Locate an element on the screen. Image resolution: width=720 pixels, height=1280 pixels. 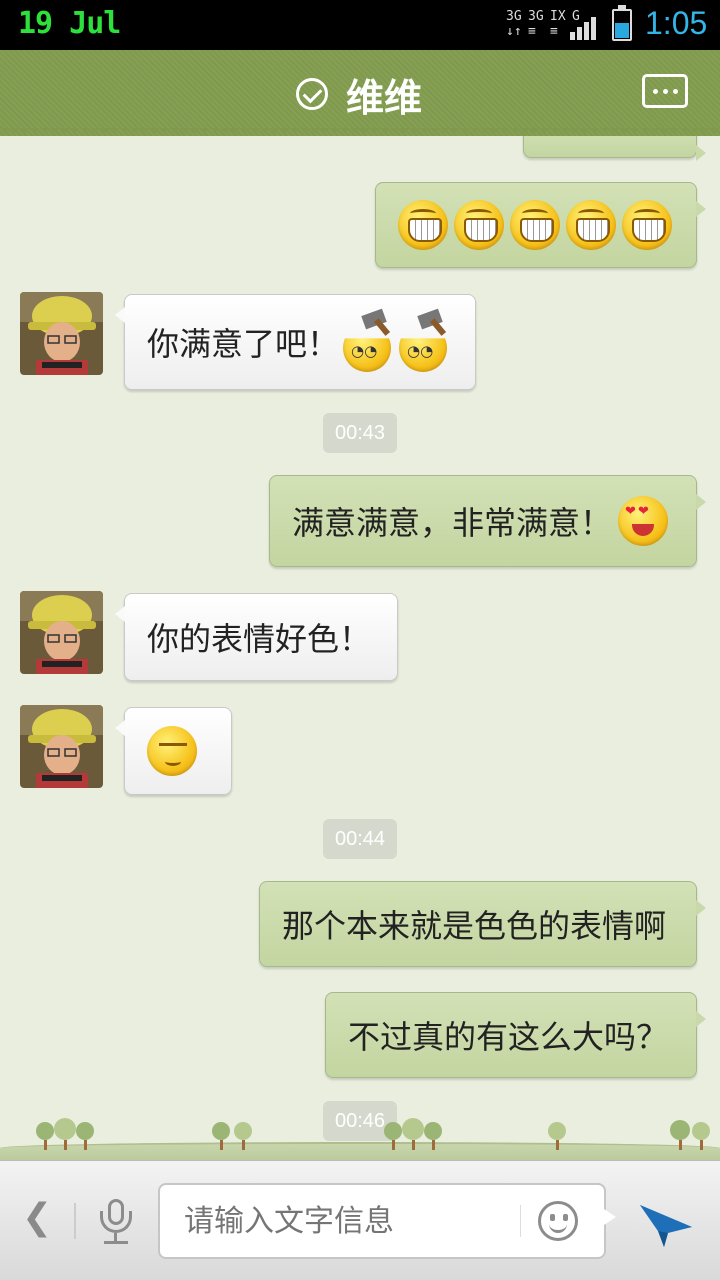
microphone-icon is located at coordinates (116, 1224).